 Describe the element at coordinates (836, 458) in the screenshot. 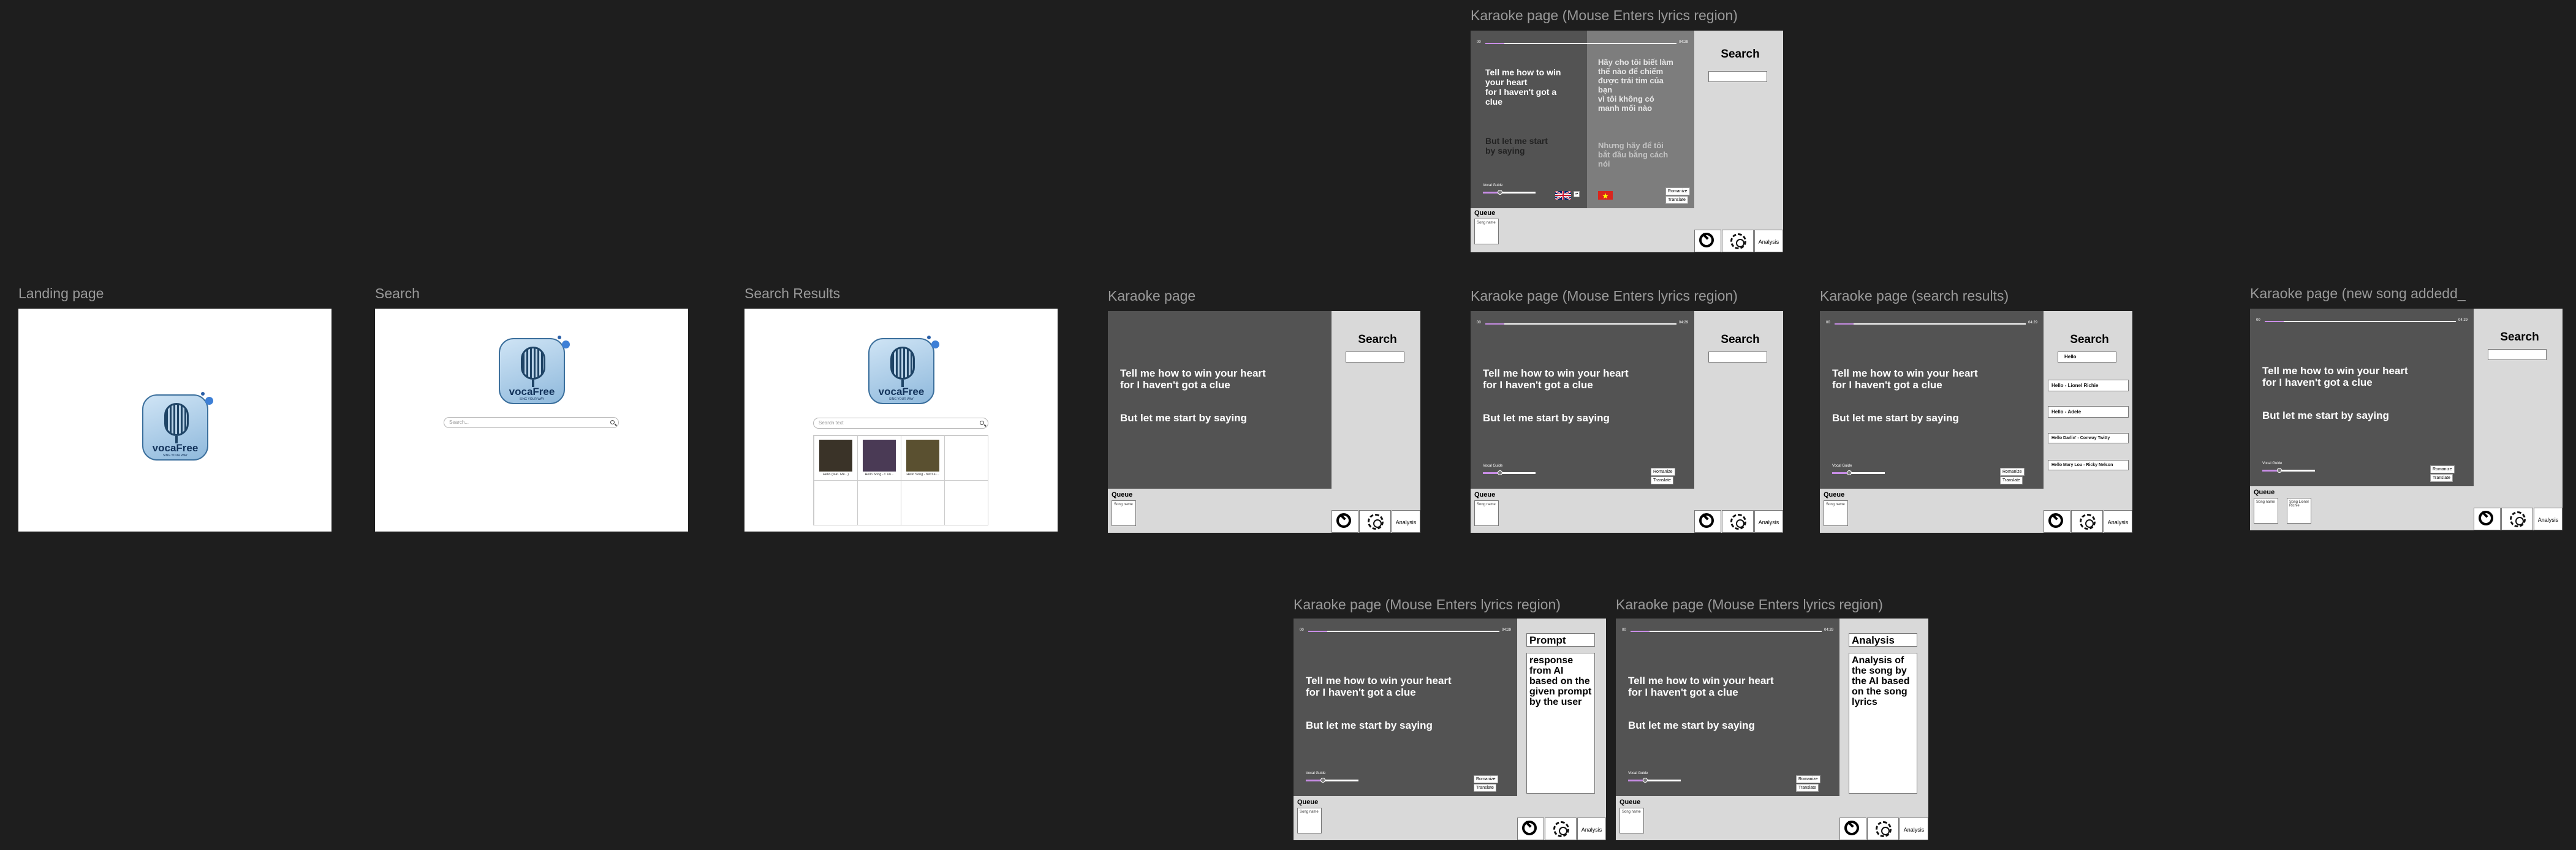

I see `result-card: Hello (feat. Me...)` at that location.